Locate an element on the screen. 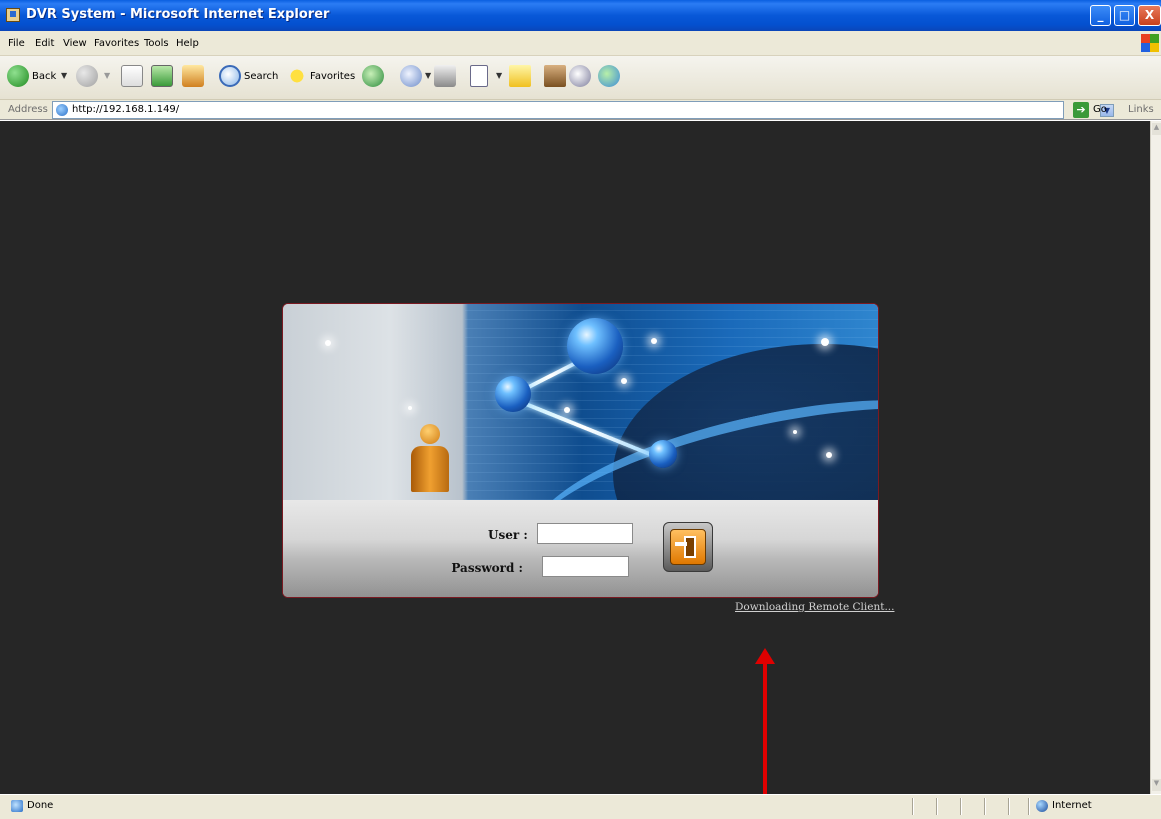 This screenshot has height=819, width=1161. mail-icon is located at coordinates (411, 76).